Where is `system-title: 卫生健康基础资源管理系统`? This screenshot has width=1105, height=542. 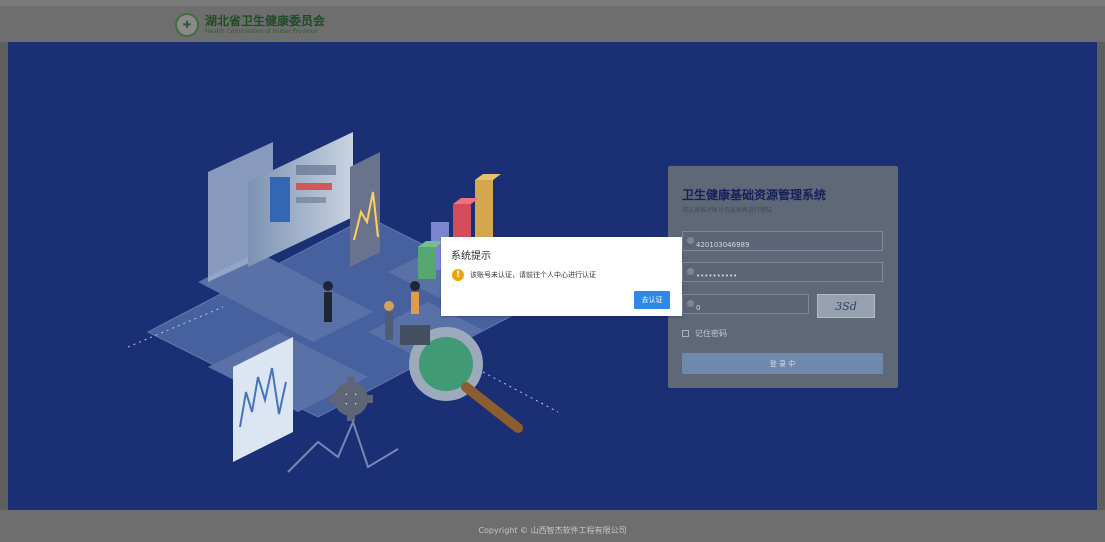 system-title: 卫生健康基础资源管理系统 is located at coordinates (754, 195).